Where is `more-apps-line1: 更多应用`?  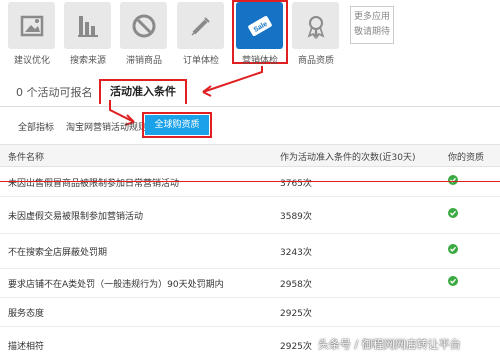 more-apps-line1: 更多应用 is located at coordinates (371, 17).